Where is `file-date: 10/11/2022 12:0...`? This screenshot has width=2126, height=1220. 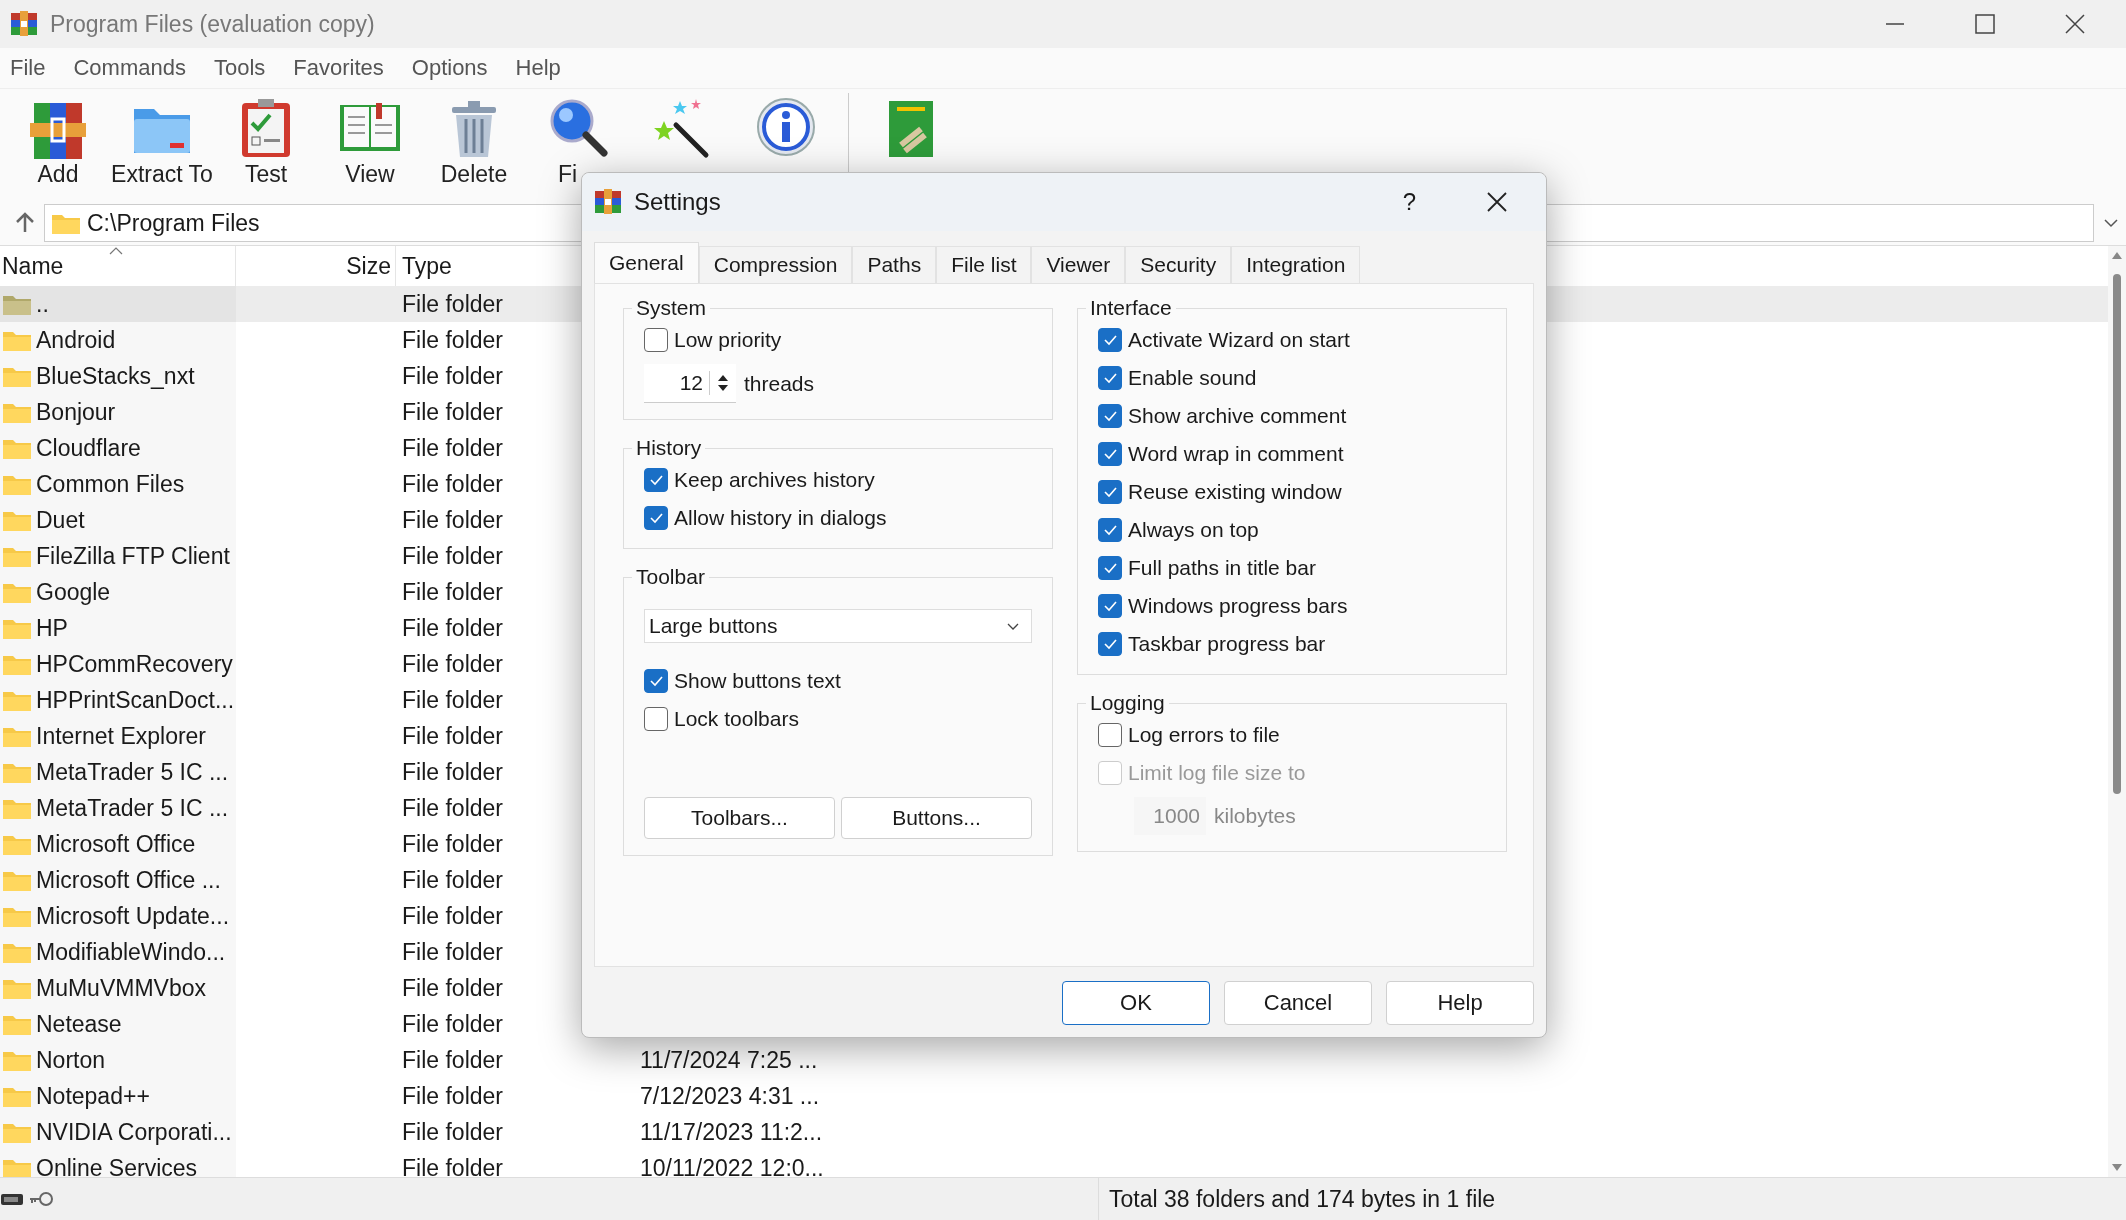
file-date: 10/11/2022 12:0... is located at coordinates (732, 1165).